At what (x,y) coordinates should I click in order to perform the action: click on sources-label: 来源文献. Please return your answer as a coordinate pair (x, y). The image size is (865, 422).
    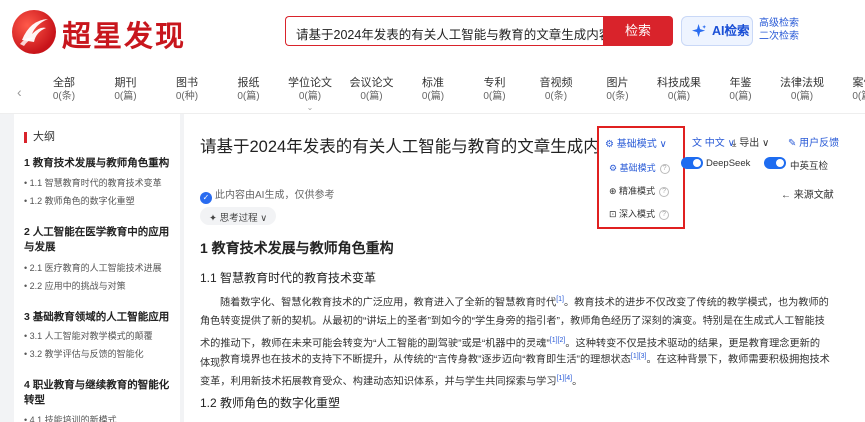
    Looking at the image, I should click on (813, 195).